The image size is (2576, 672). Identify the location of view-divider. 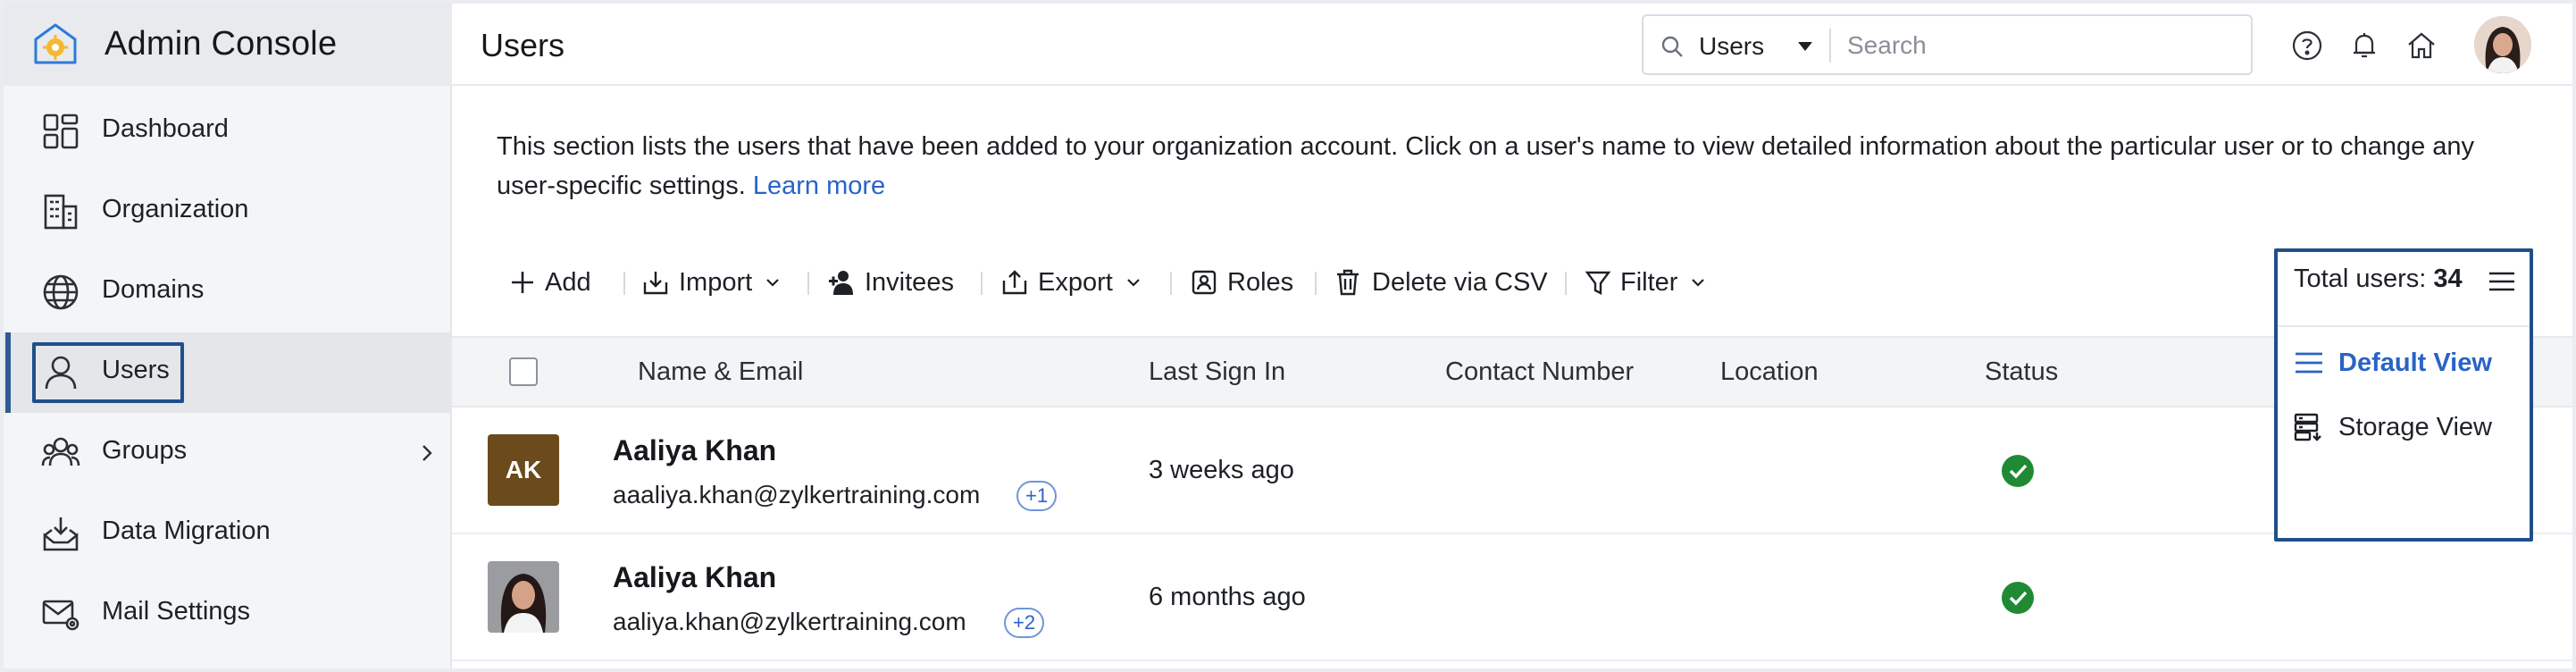
(2404, 326).